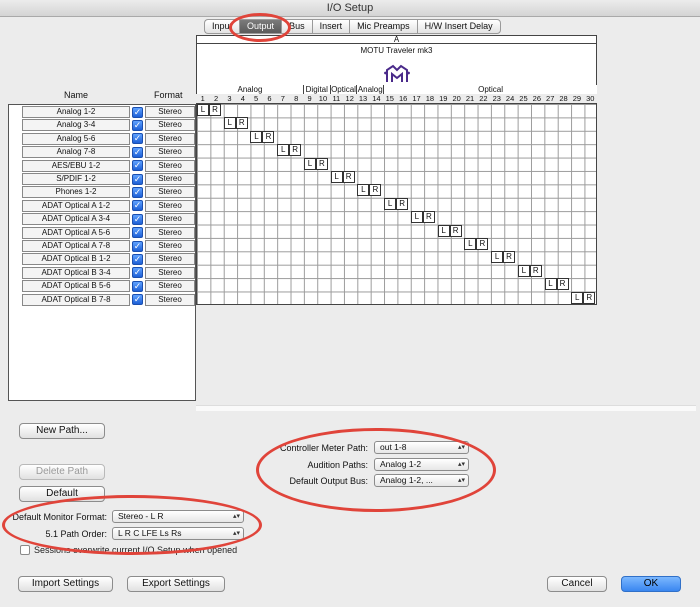  Describe the element at coordinates (108, 179) in the screenshot. I see `path-row: S/PDIF 1-2 ✓ Stereo` at that location.